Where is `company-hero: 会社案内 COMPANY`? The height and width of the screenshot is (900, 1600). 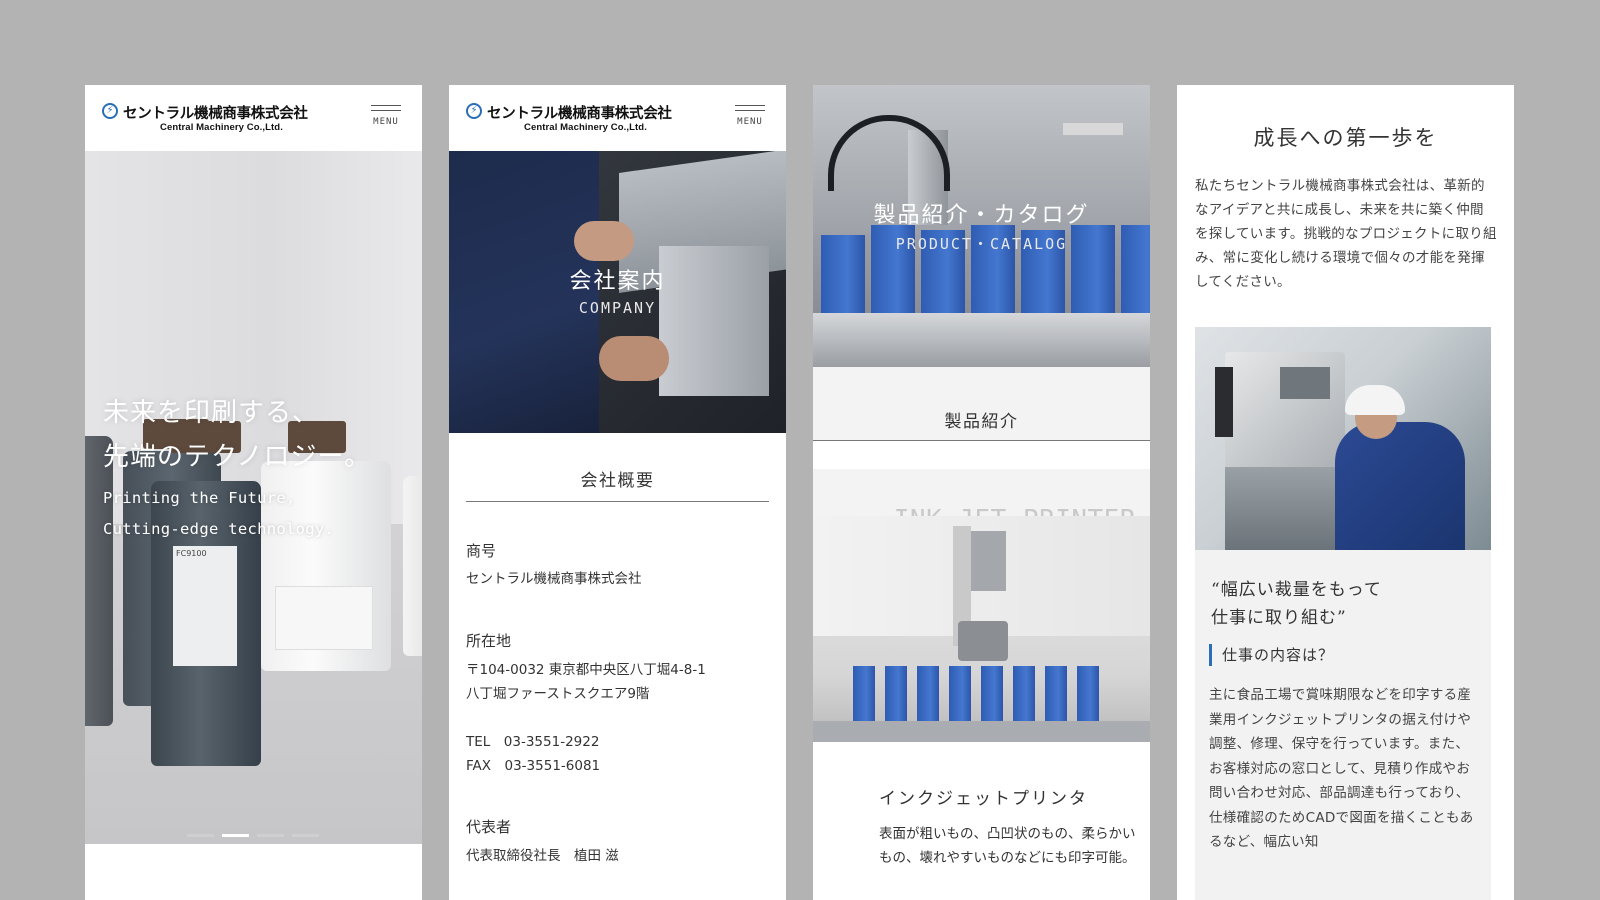 company-hero: 会社案内 COMPANY is located at coordinates (617, 292).